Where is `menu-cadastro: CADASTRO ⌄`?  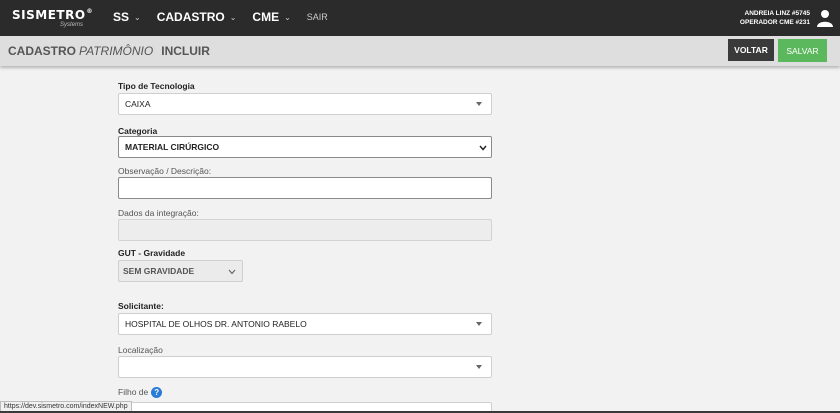
menu-cadastro: CADASTRO ⌄ is located at coordinates (197, 17).